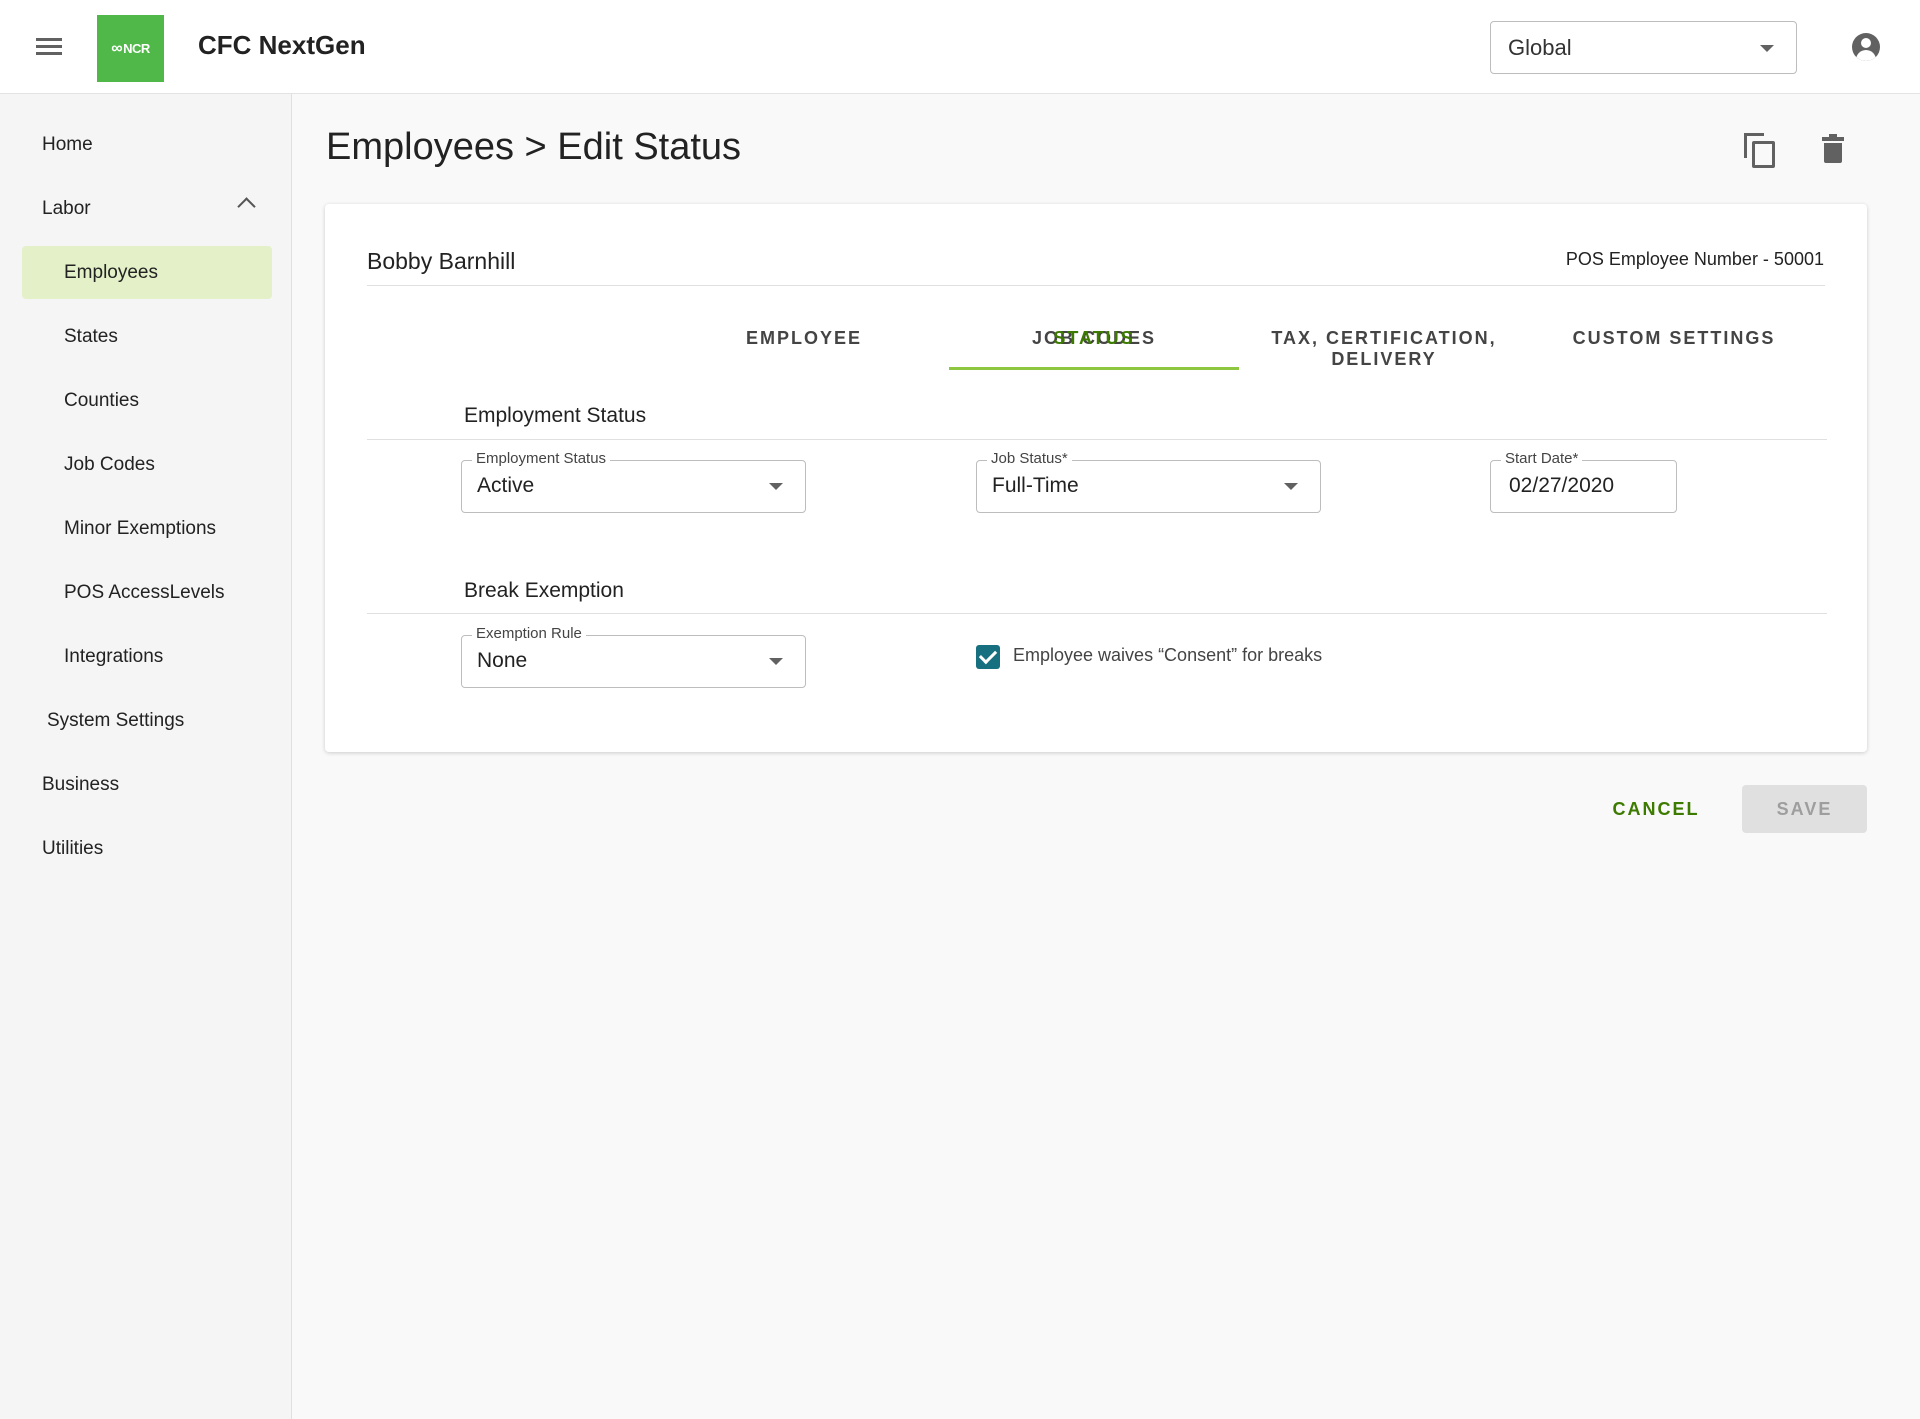 Image resolution: width=1920 pixels, height=1419 pixels. What do you see at coordinates (555, 415) in the screenshot?
I see `employment-status-section-title: Employment Status` at bounding box center [555, 415].